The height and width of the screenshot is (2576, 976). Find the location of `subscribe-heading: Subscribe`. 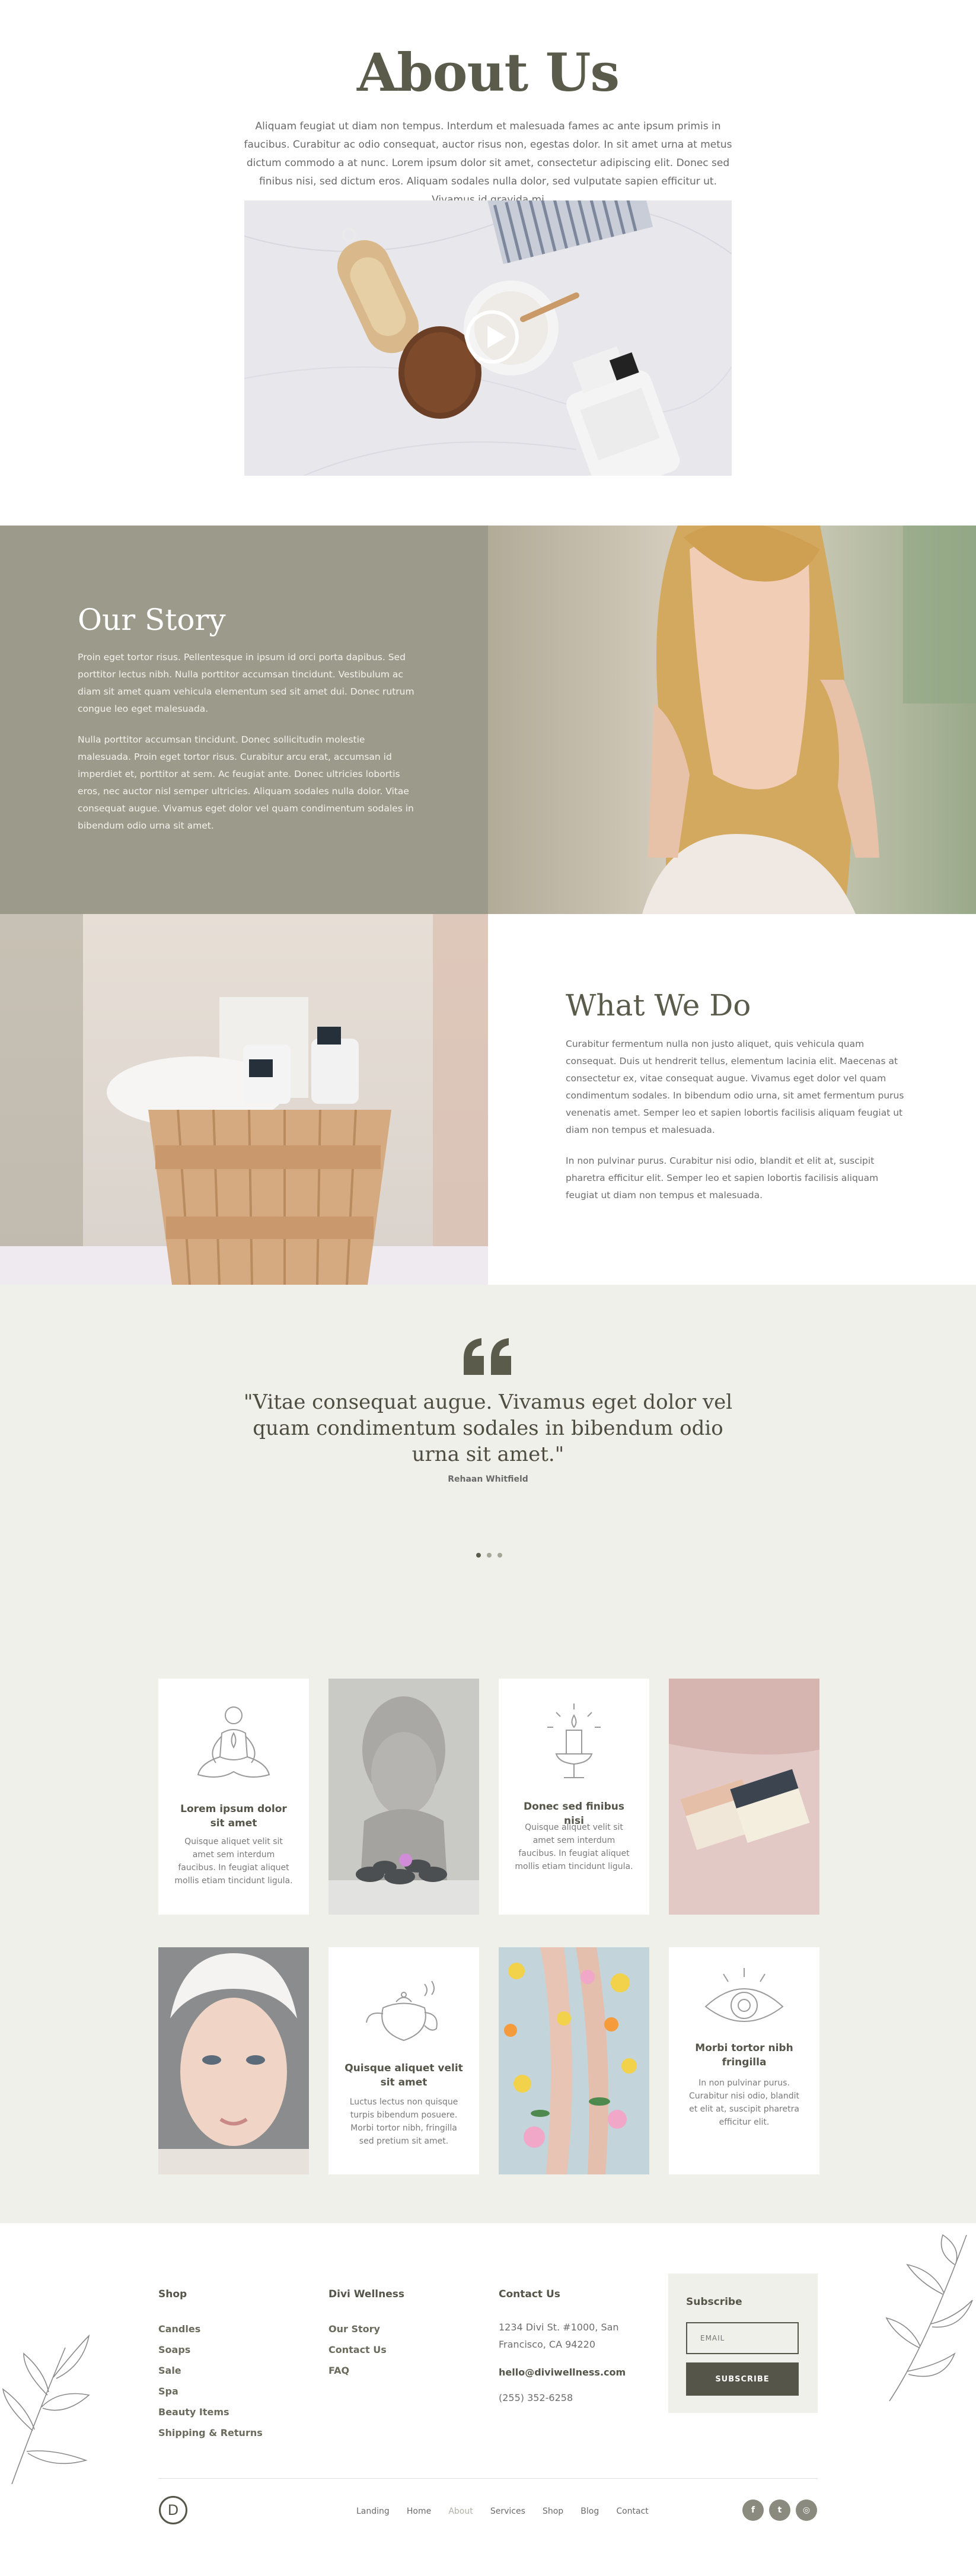

subscribe-heading: Subscribe is located at coordinates (714, 2302).